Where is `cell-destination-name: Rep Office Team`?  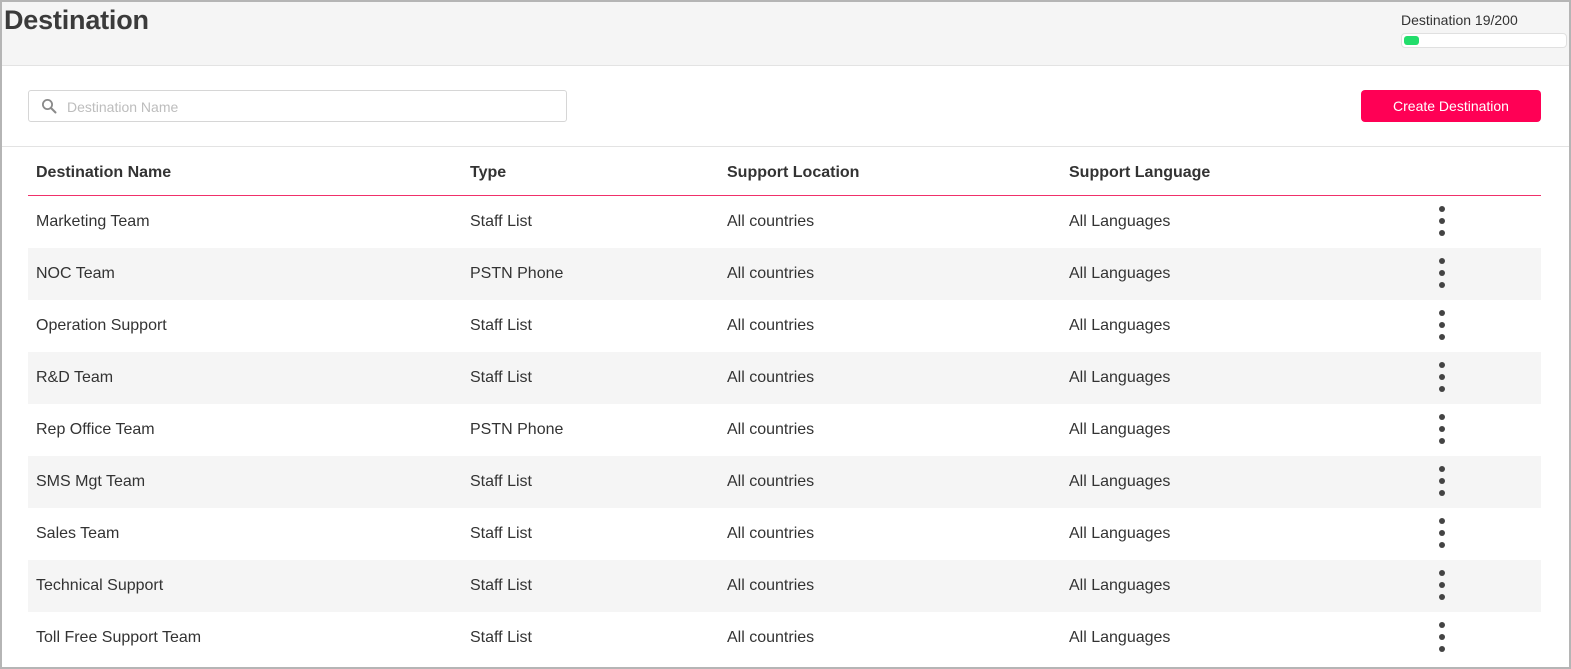 cell-destination-name: Rep Office Team is located at coordinates (95, 429).